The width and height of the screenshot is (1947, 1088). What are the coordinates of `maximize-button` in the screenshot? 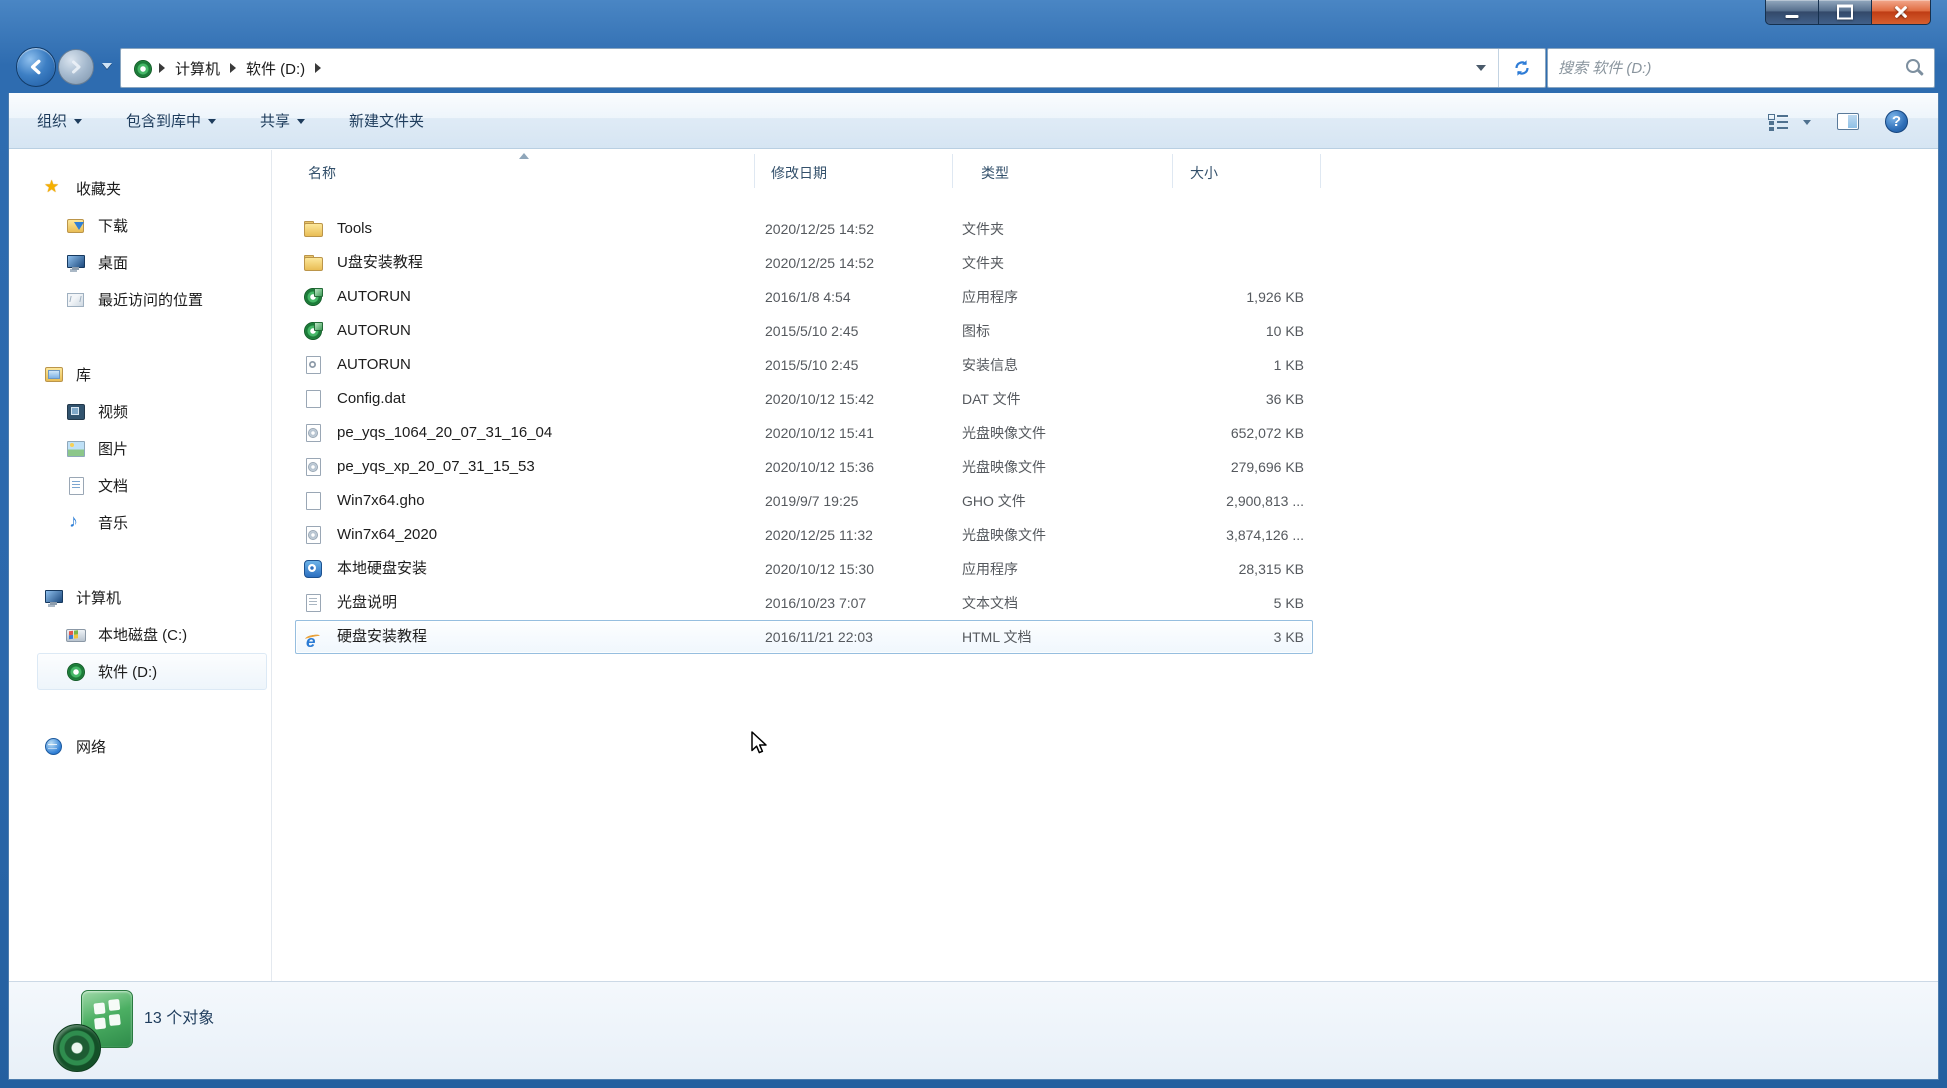 It's located at (1844, 12).